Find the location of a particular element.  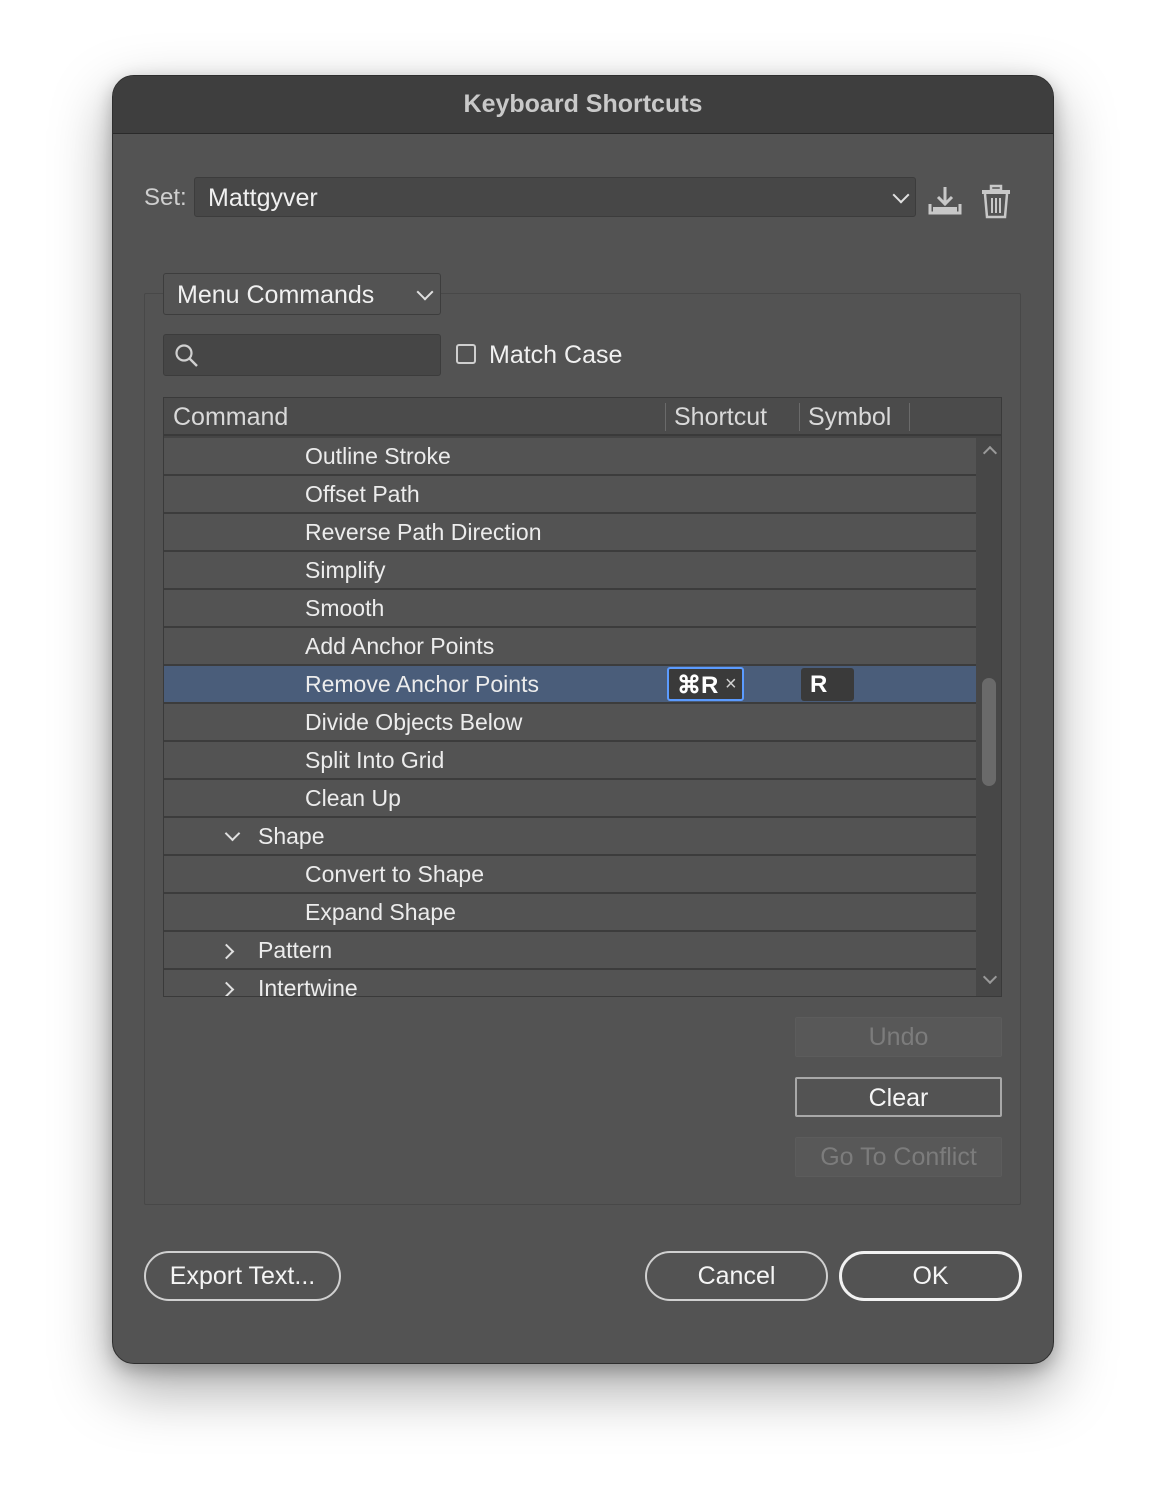

table-row: Convert to Shape is located at coordinates (570, 875).